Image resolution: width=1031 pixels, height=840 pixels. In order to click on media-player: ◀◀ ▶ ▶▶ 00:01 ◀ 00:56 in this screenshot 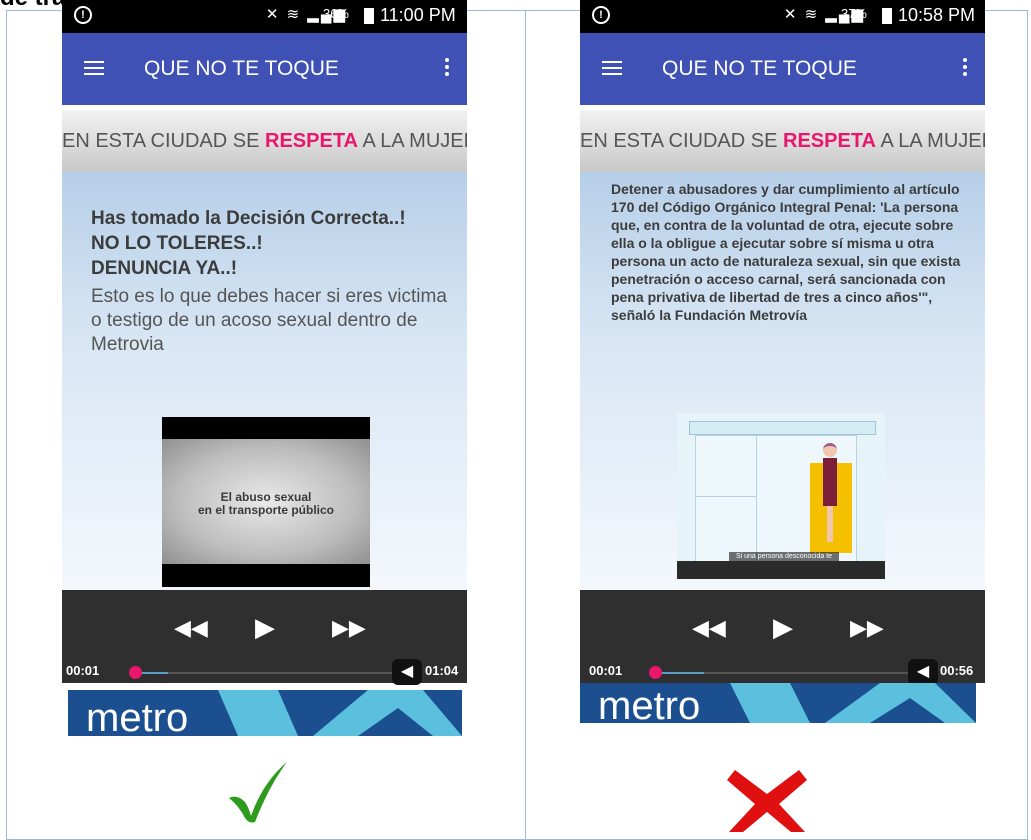, I will do `click(782, 637)`.